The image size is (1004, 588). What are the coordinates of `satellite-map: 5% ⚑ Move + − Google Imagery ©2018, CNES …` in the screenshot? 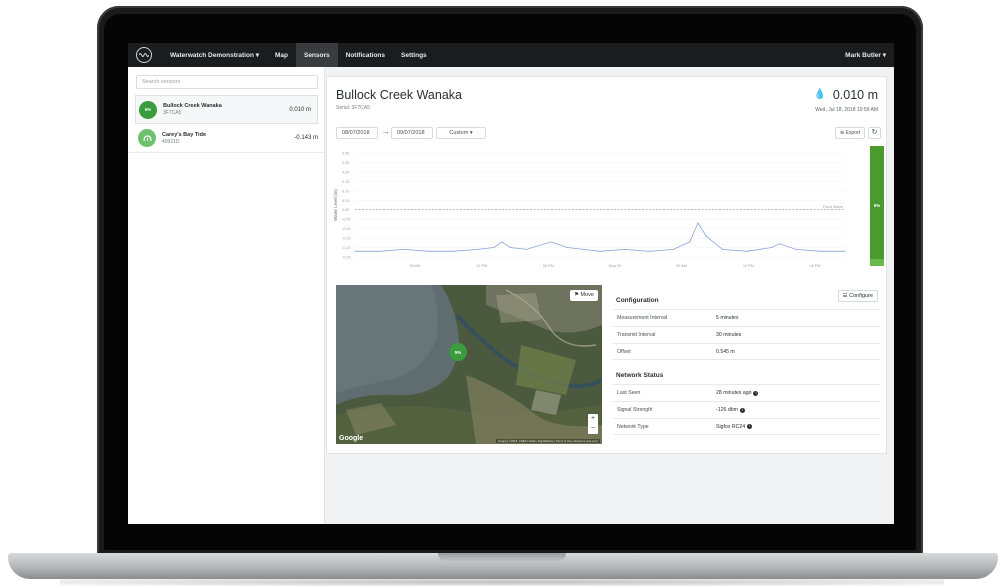 It's located at (469, 364).